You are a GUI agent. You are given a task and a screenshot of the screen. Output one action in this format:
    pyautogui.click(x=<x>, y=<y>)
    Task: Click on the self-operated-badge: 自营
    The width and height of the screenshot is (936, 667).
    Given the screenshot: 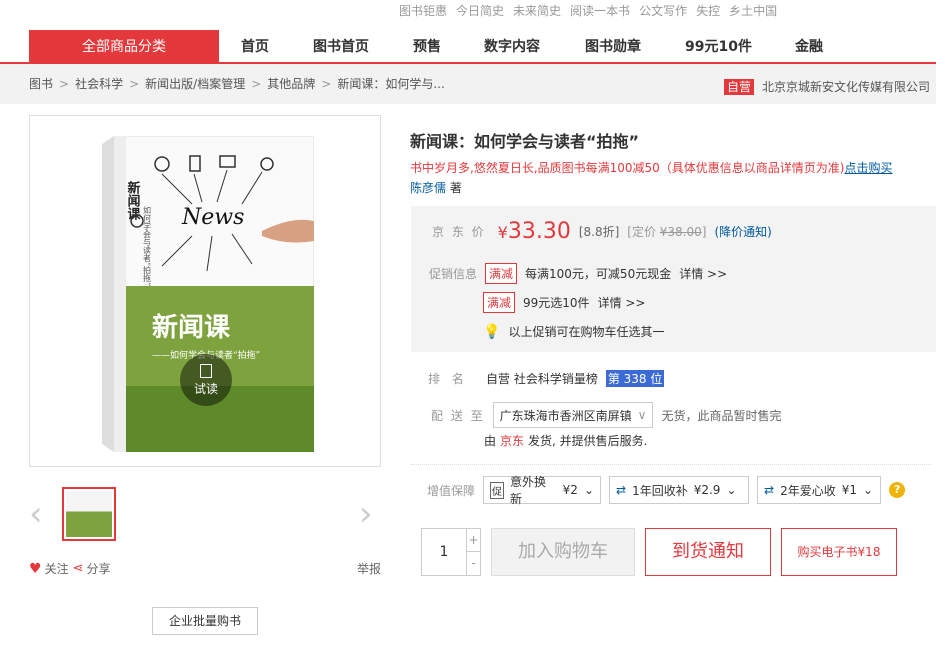 What is the action you would take?
    pyautogui.click(x=738, y=86)
    